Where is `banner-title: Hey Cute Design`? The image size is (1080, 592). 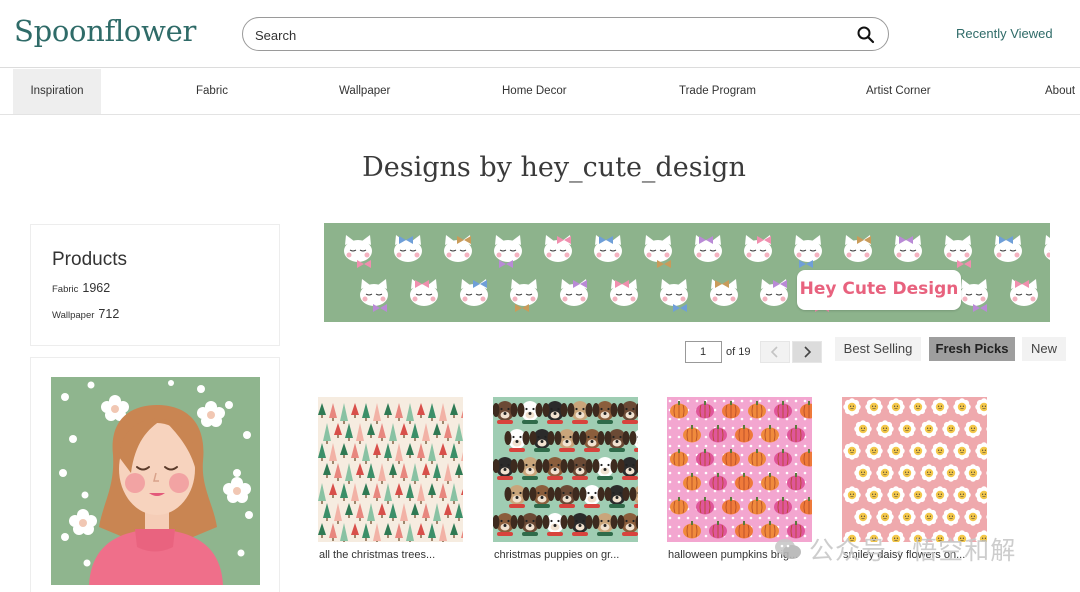 banner-title: Hey Cute Design is located at coordinates (879, 289).